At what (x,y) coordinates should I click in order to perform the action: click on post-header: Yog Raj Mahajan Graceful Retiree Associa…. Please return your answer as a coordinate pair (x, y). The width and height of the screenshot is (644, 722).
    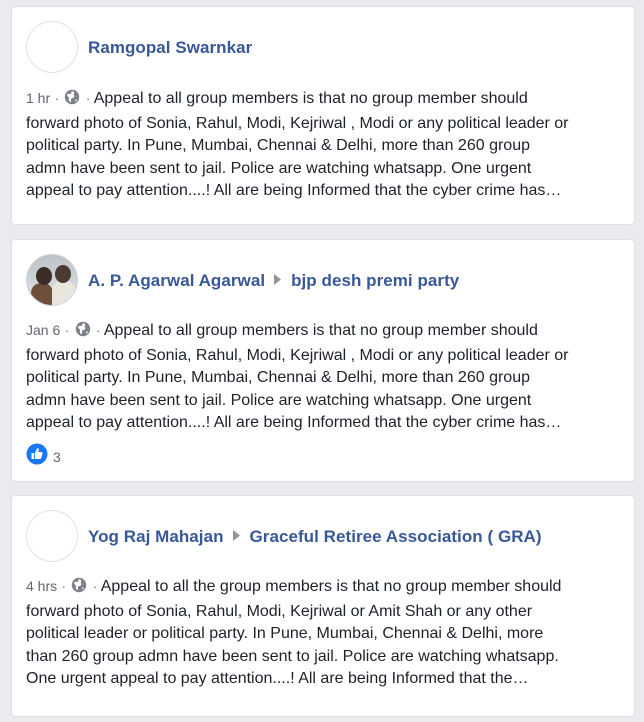
    Looking at the image, I should click on (324, 537).